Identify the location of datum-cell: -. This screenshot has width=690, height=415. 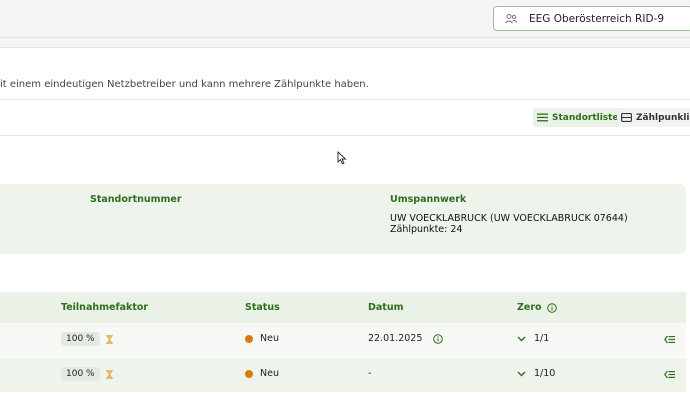
(369, 373).